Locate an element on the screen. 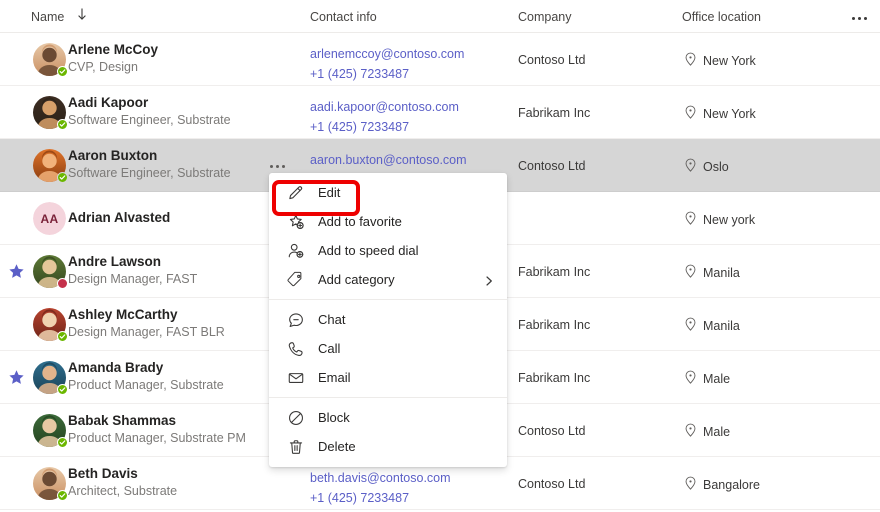 This screenshot has width=880, height=512. office-location-cell: New York is located at coordinates (720, 60).